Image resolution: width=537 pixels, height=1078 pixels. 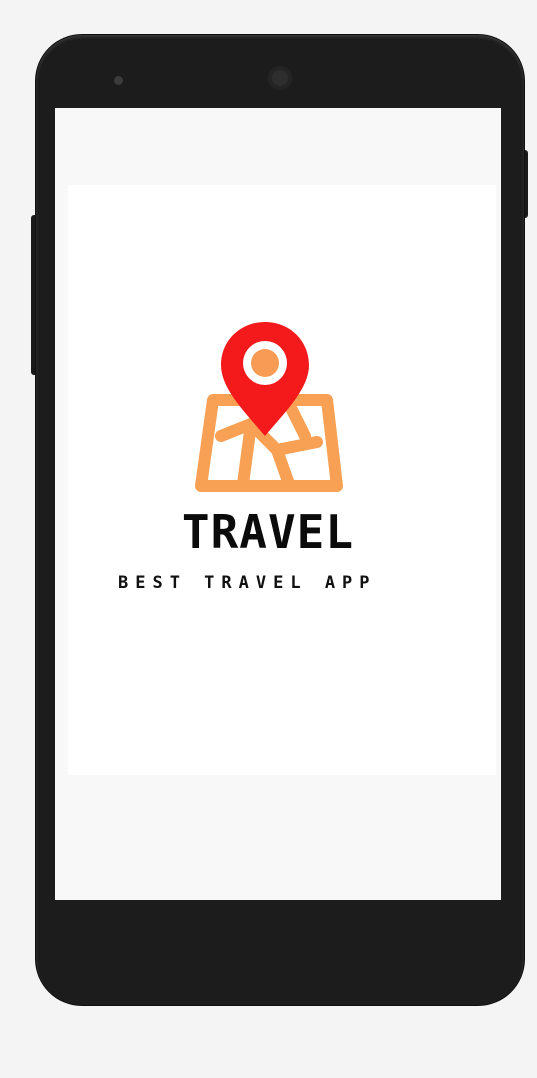 What do you see at coordinates (268, 532) in the screenshot?
I see `app-title: TRAVEL` at bounding box center [268, 532].